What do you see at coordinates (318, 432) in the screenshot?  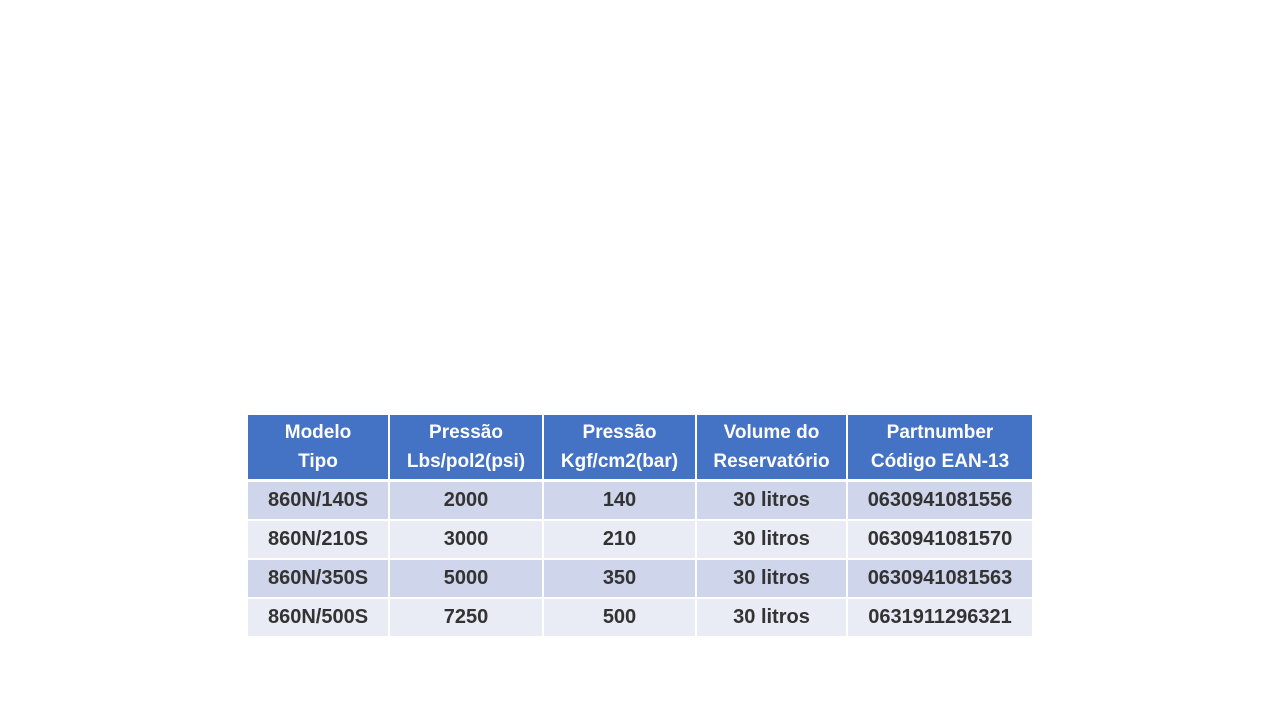 I see `header-line: Modelo` at bounding box center [318, 432].